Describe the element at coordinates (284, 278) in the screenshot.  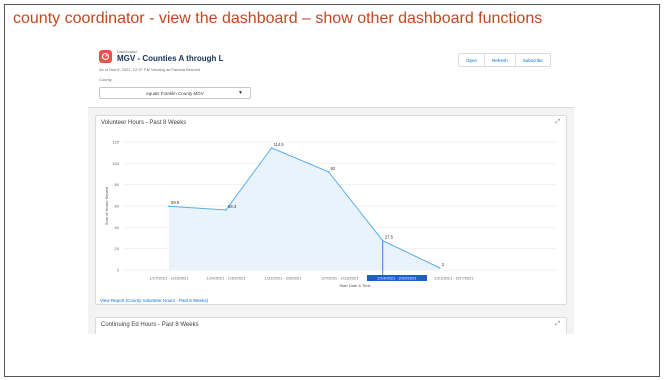
I see `x-tick-label: 1/31/2021 - 2/6/2021` at that location.